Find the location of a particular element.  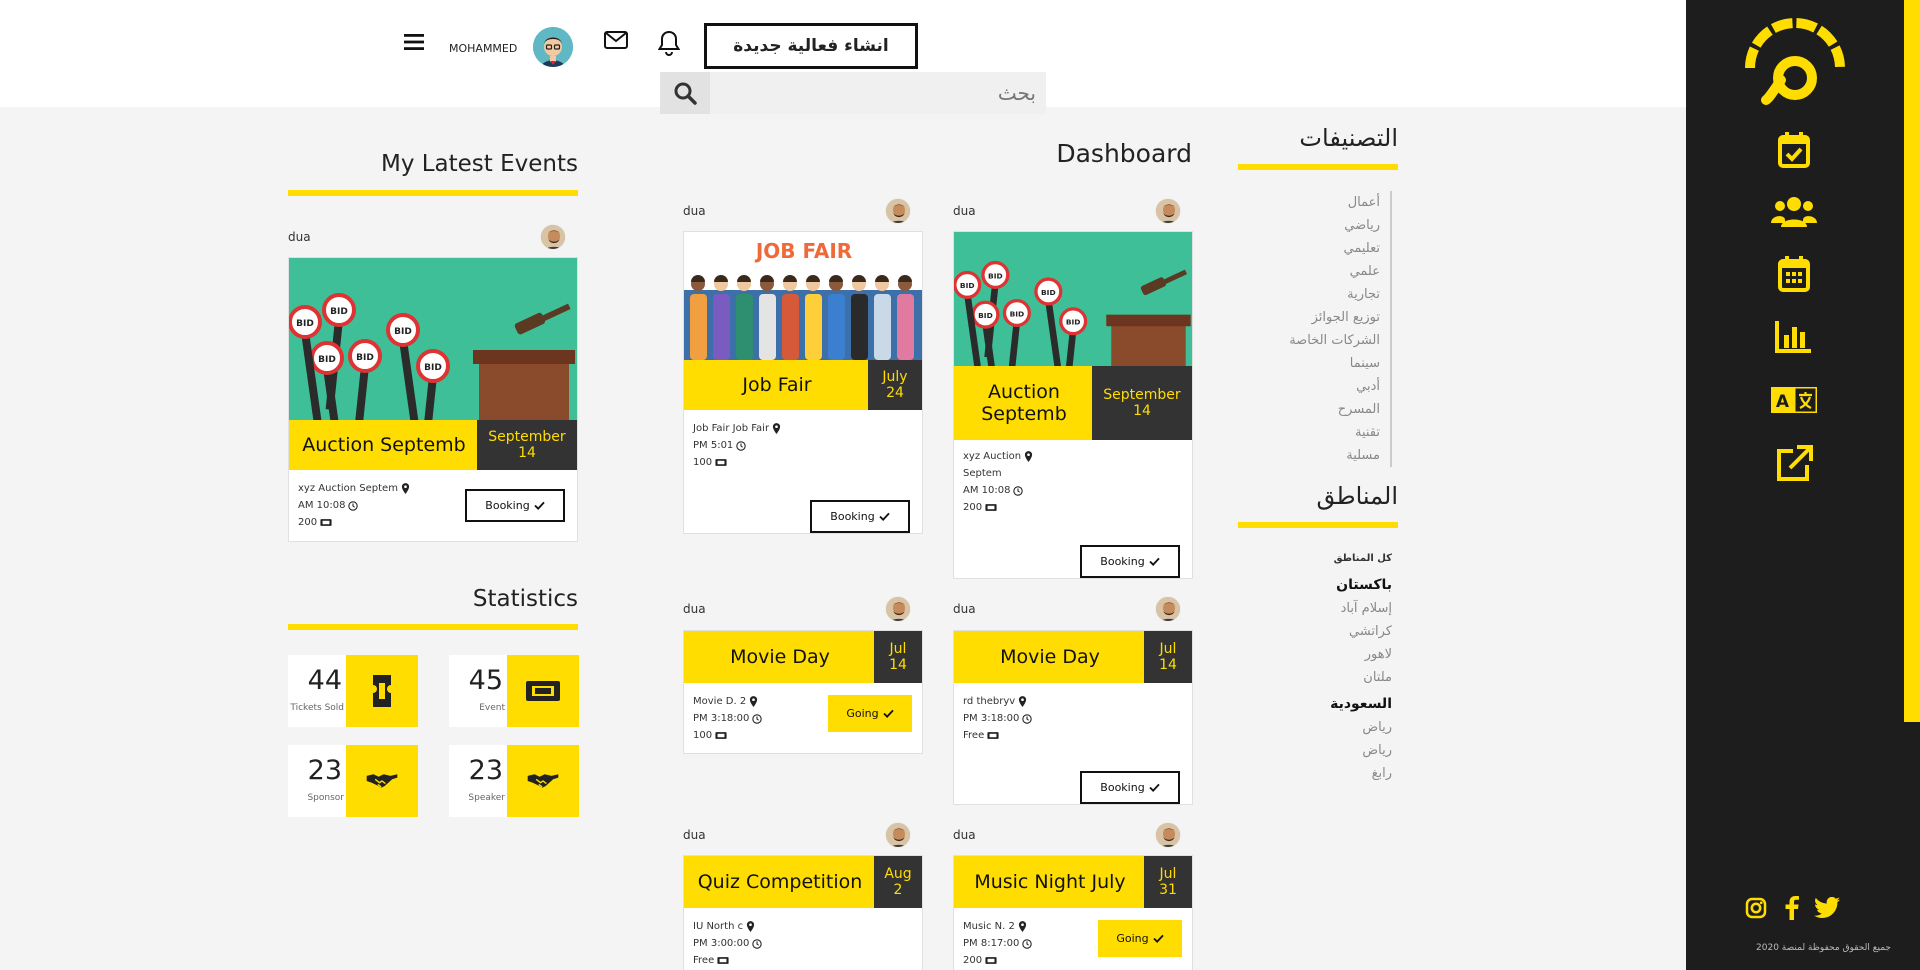

event-location: Movie D. 2 is located at coordinates (720, 701).